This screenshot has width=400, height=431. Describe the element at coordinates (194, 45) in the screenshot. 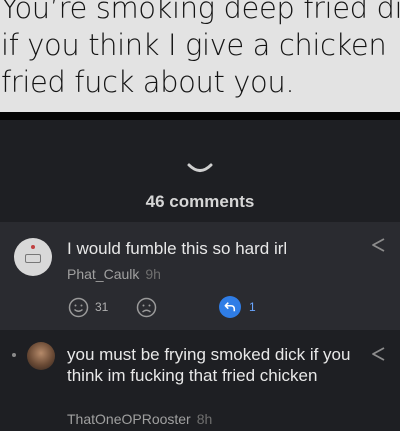

I see `meme-caption-line-2: if you think I give a chicken` at that location.